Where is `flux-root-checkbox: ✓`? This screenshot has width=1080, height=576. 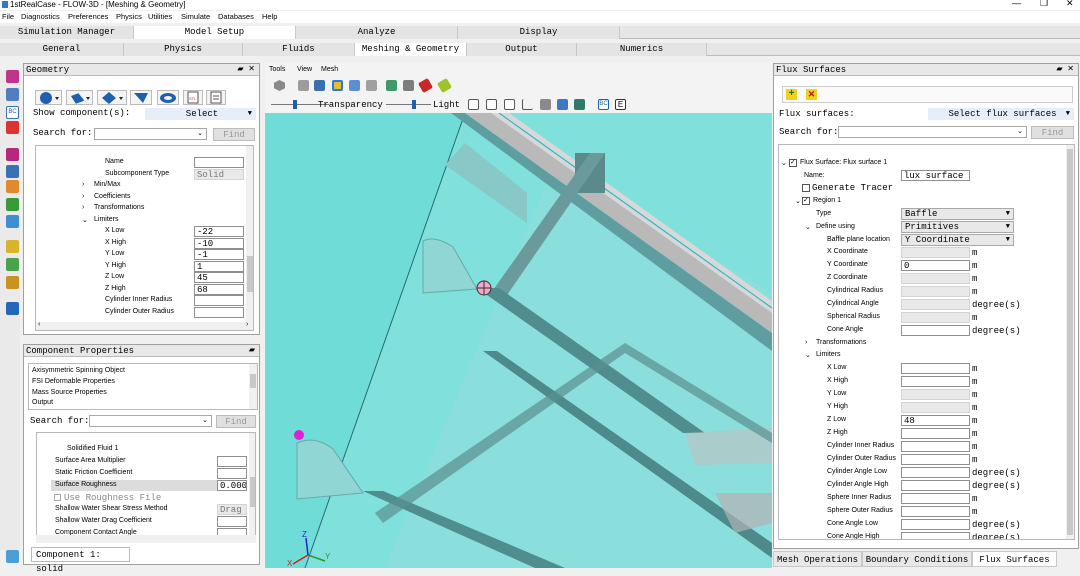
flux-root-checkbox: ✓ is located at coordinates (793, 163).